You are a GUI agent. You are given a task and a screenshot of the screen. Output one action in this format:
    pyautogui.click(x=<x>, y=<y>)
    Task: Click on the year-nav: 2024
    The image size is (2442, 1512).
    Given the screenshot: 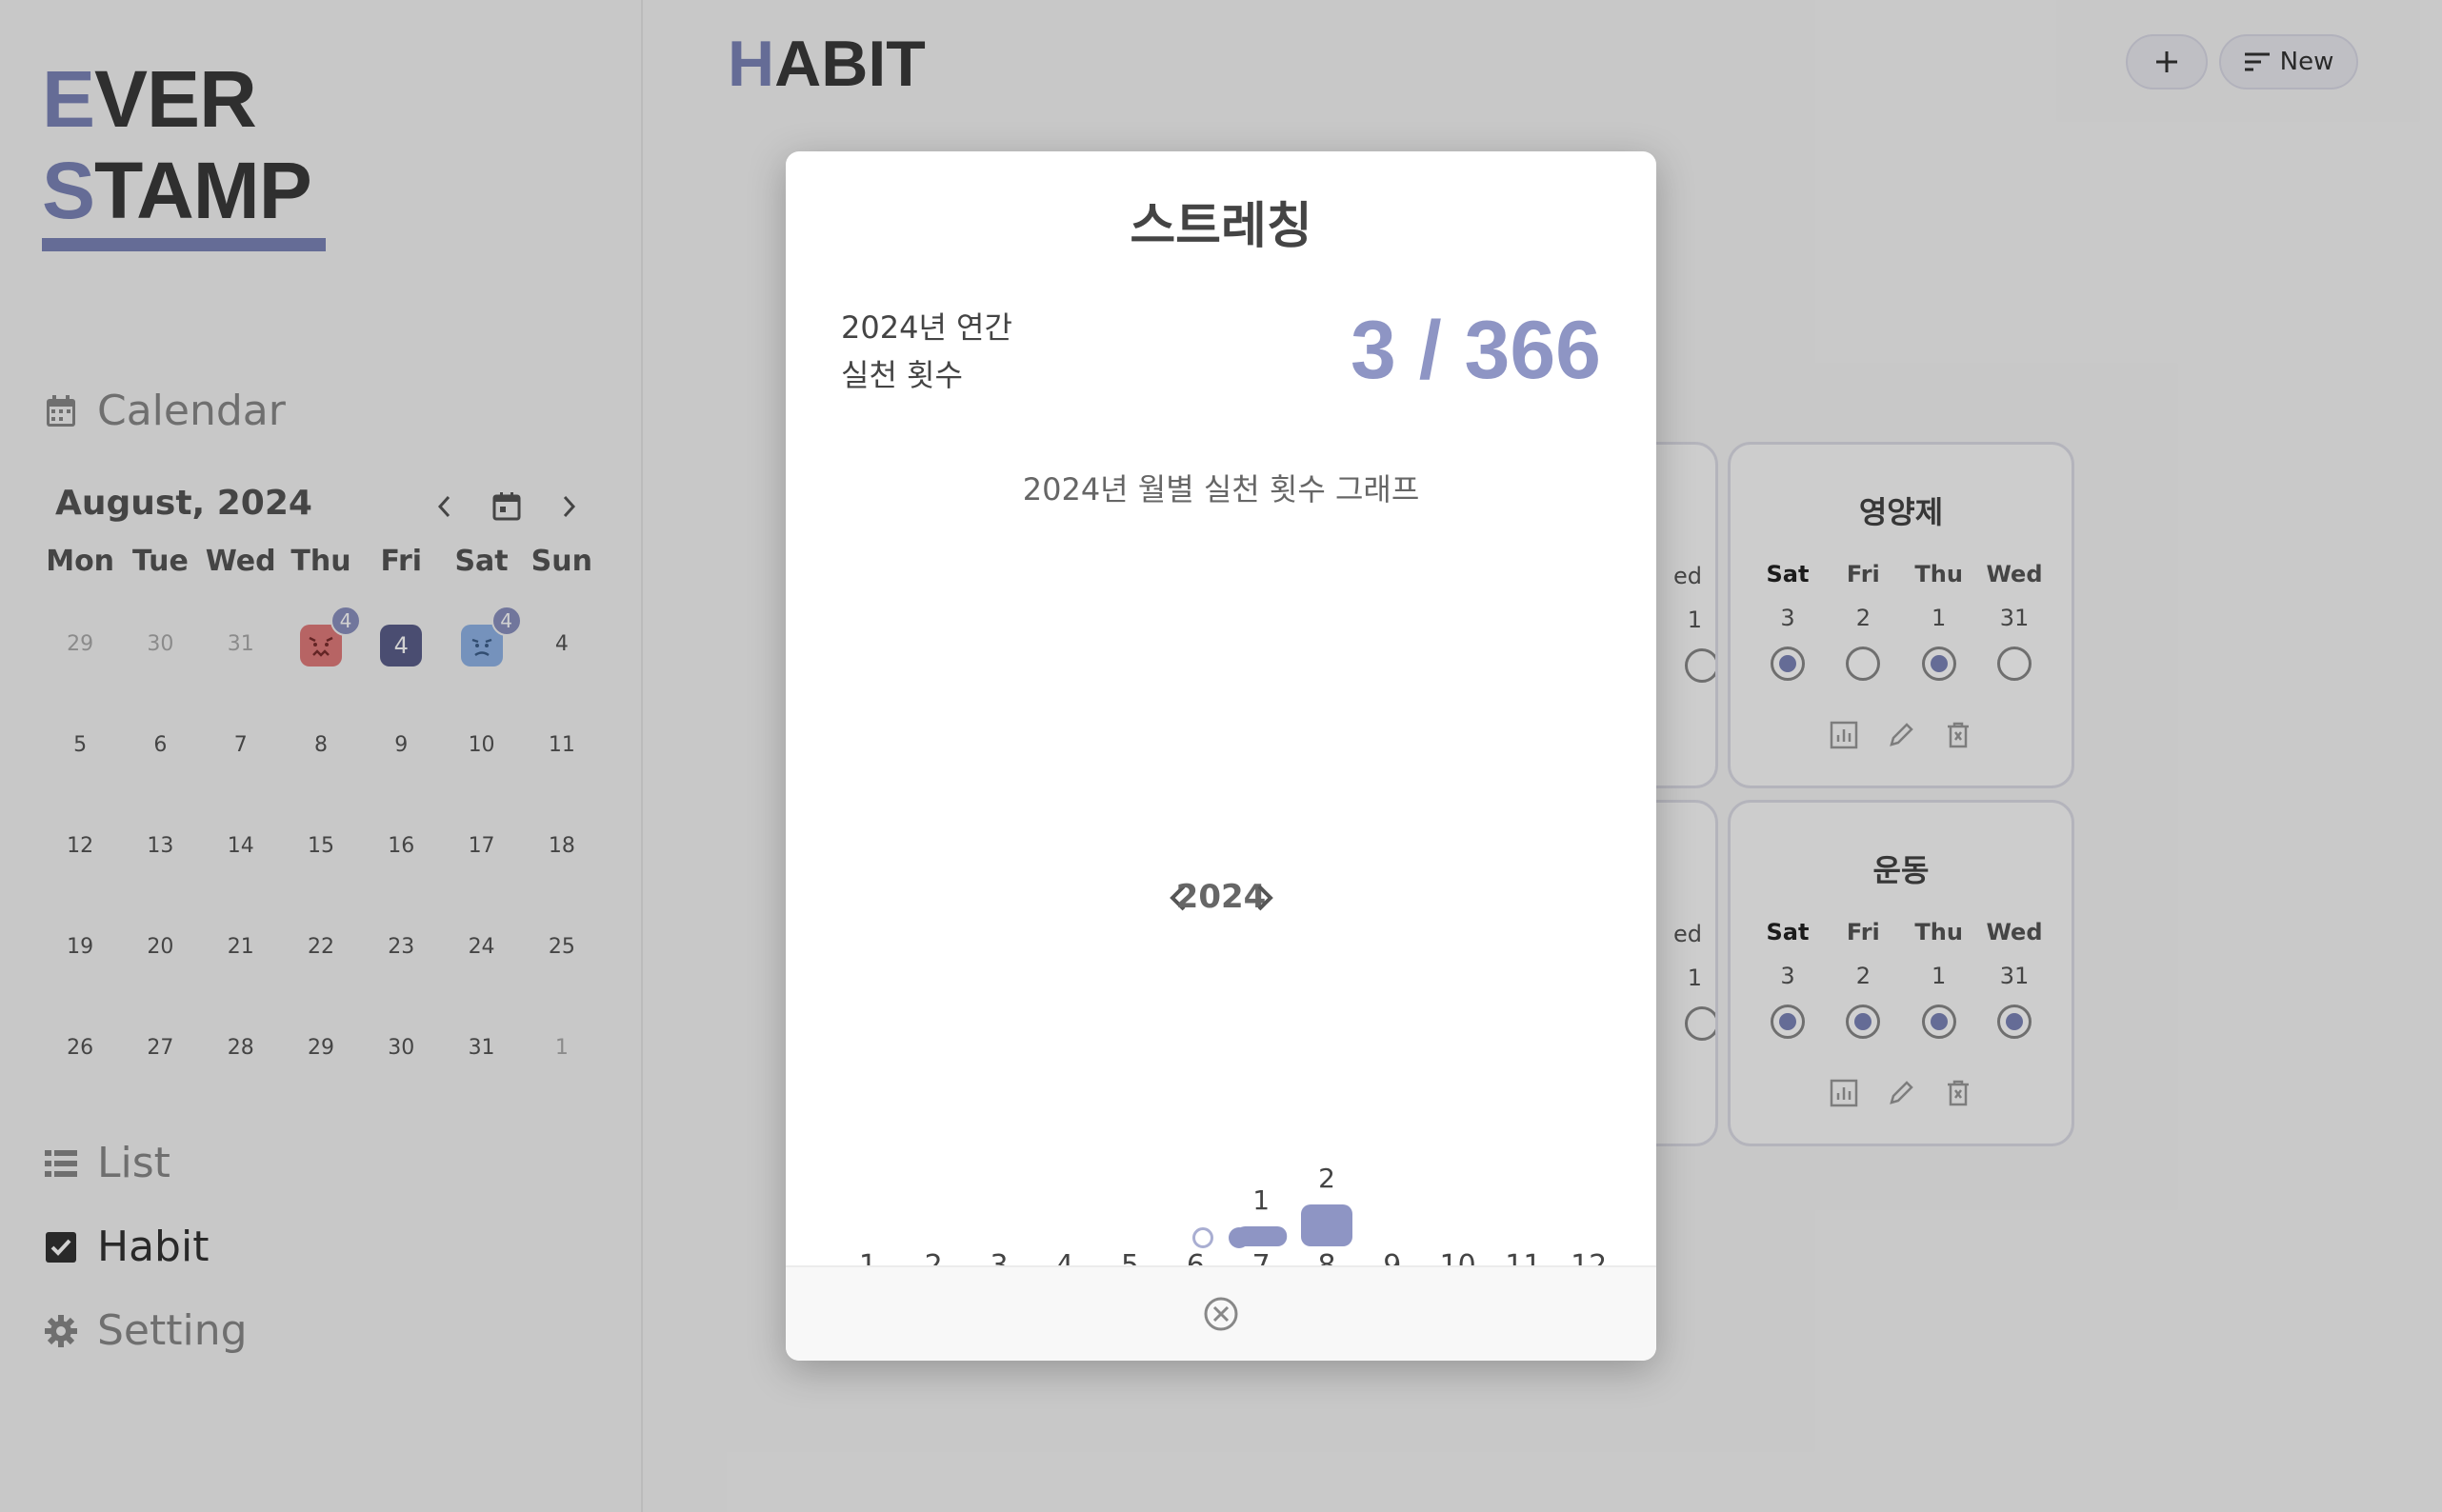 What is the action you would take?
    pyautogui.click(x=1221, y=897)
    